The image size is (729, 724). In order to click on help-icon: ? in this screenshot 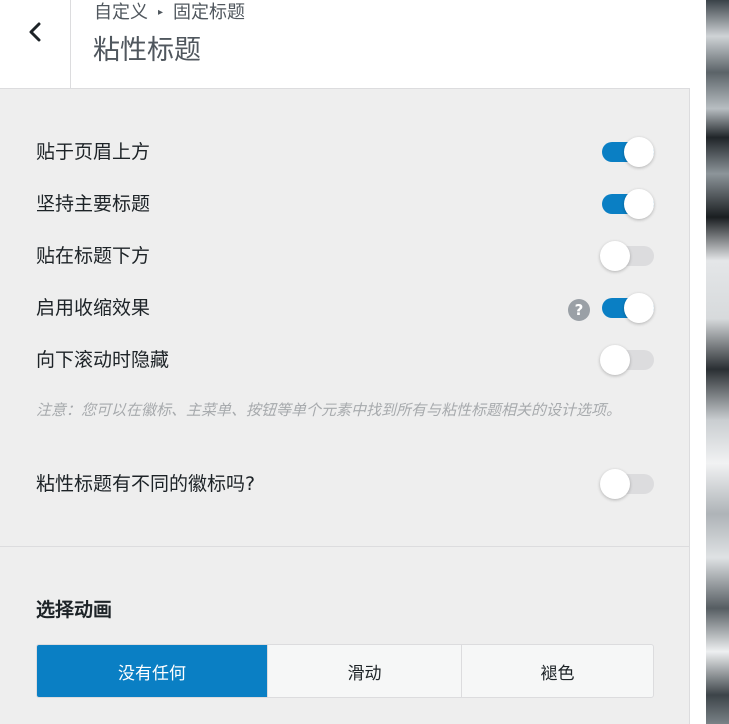, I will do `click(579, 310)`.